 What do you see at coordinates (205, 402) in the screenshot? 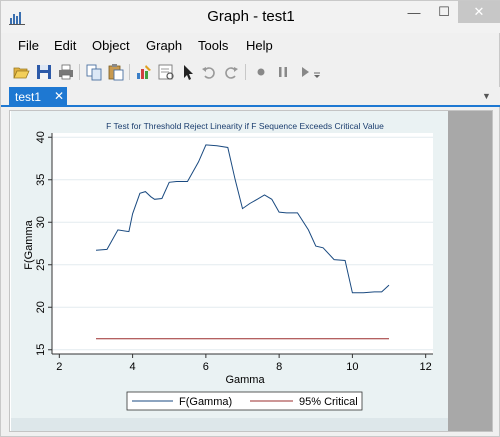
I see `legend-label-fgamma: F(Gamma)` at bounding box center [205, 402].